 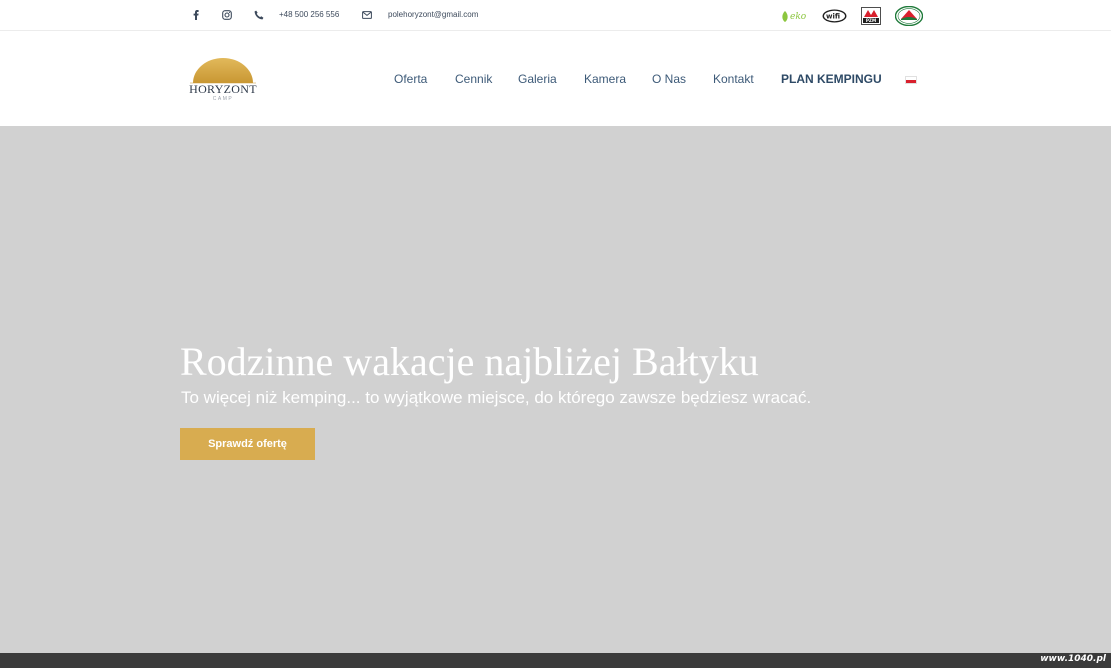 I want to click on nav-item-o-nas: O Nas, so click(x=669, y=79).